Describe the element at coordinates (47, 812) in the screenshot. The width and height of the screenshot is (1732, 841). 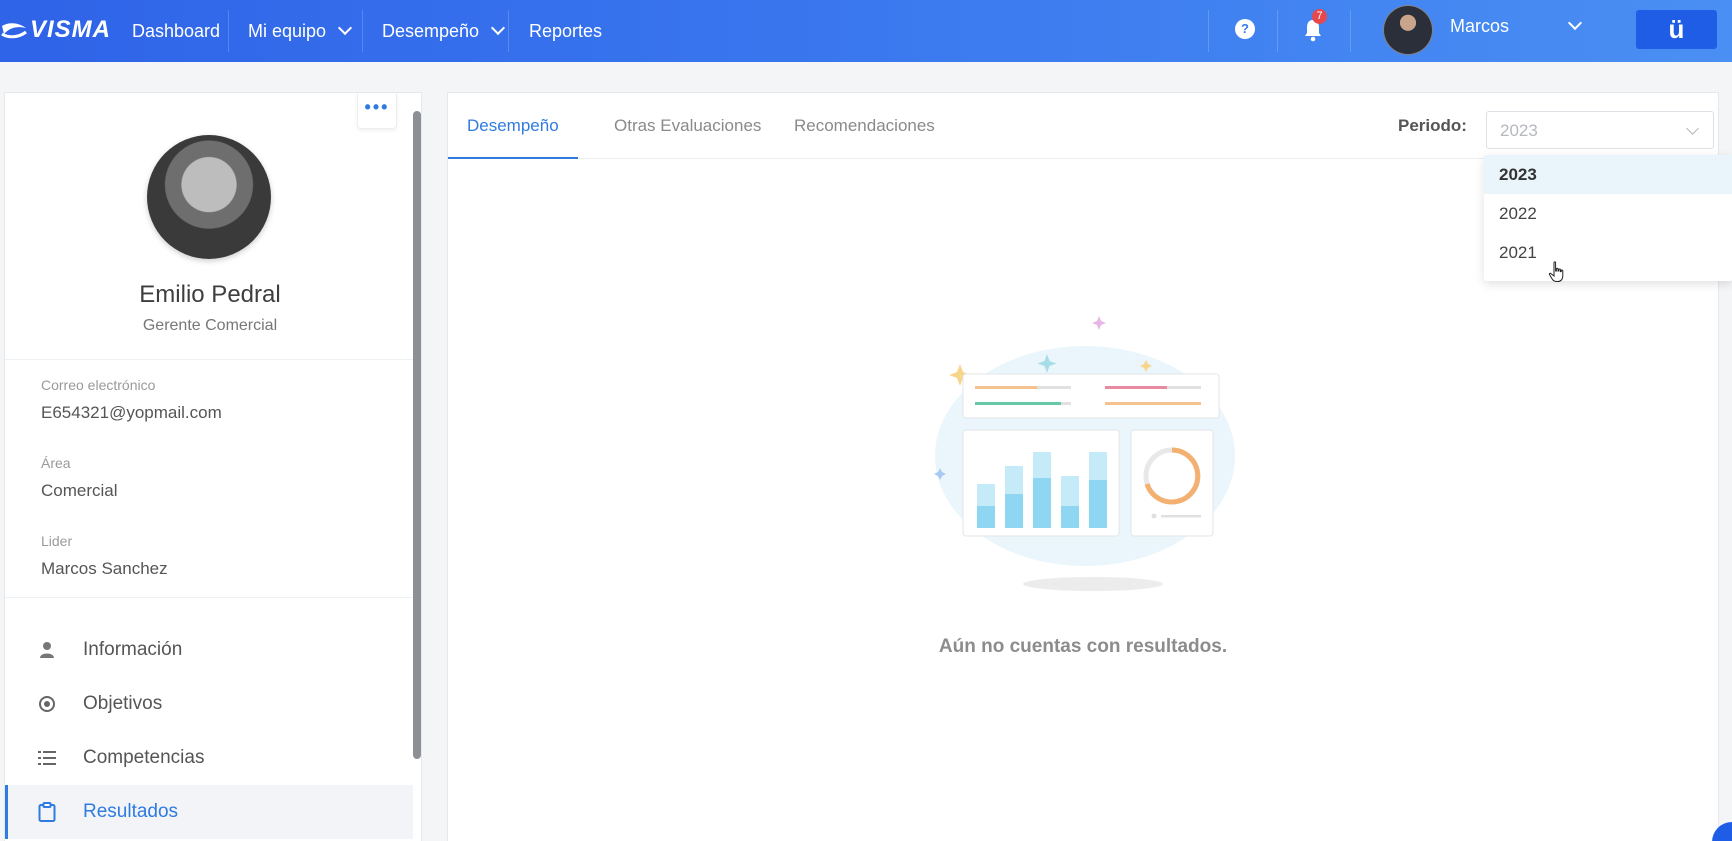
I see `clipboard-icon` at that location.